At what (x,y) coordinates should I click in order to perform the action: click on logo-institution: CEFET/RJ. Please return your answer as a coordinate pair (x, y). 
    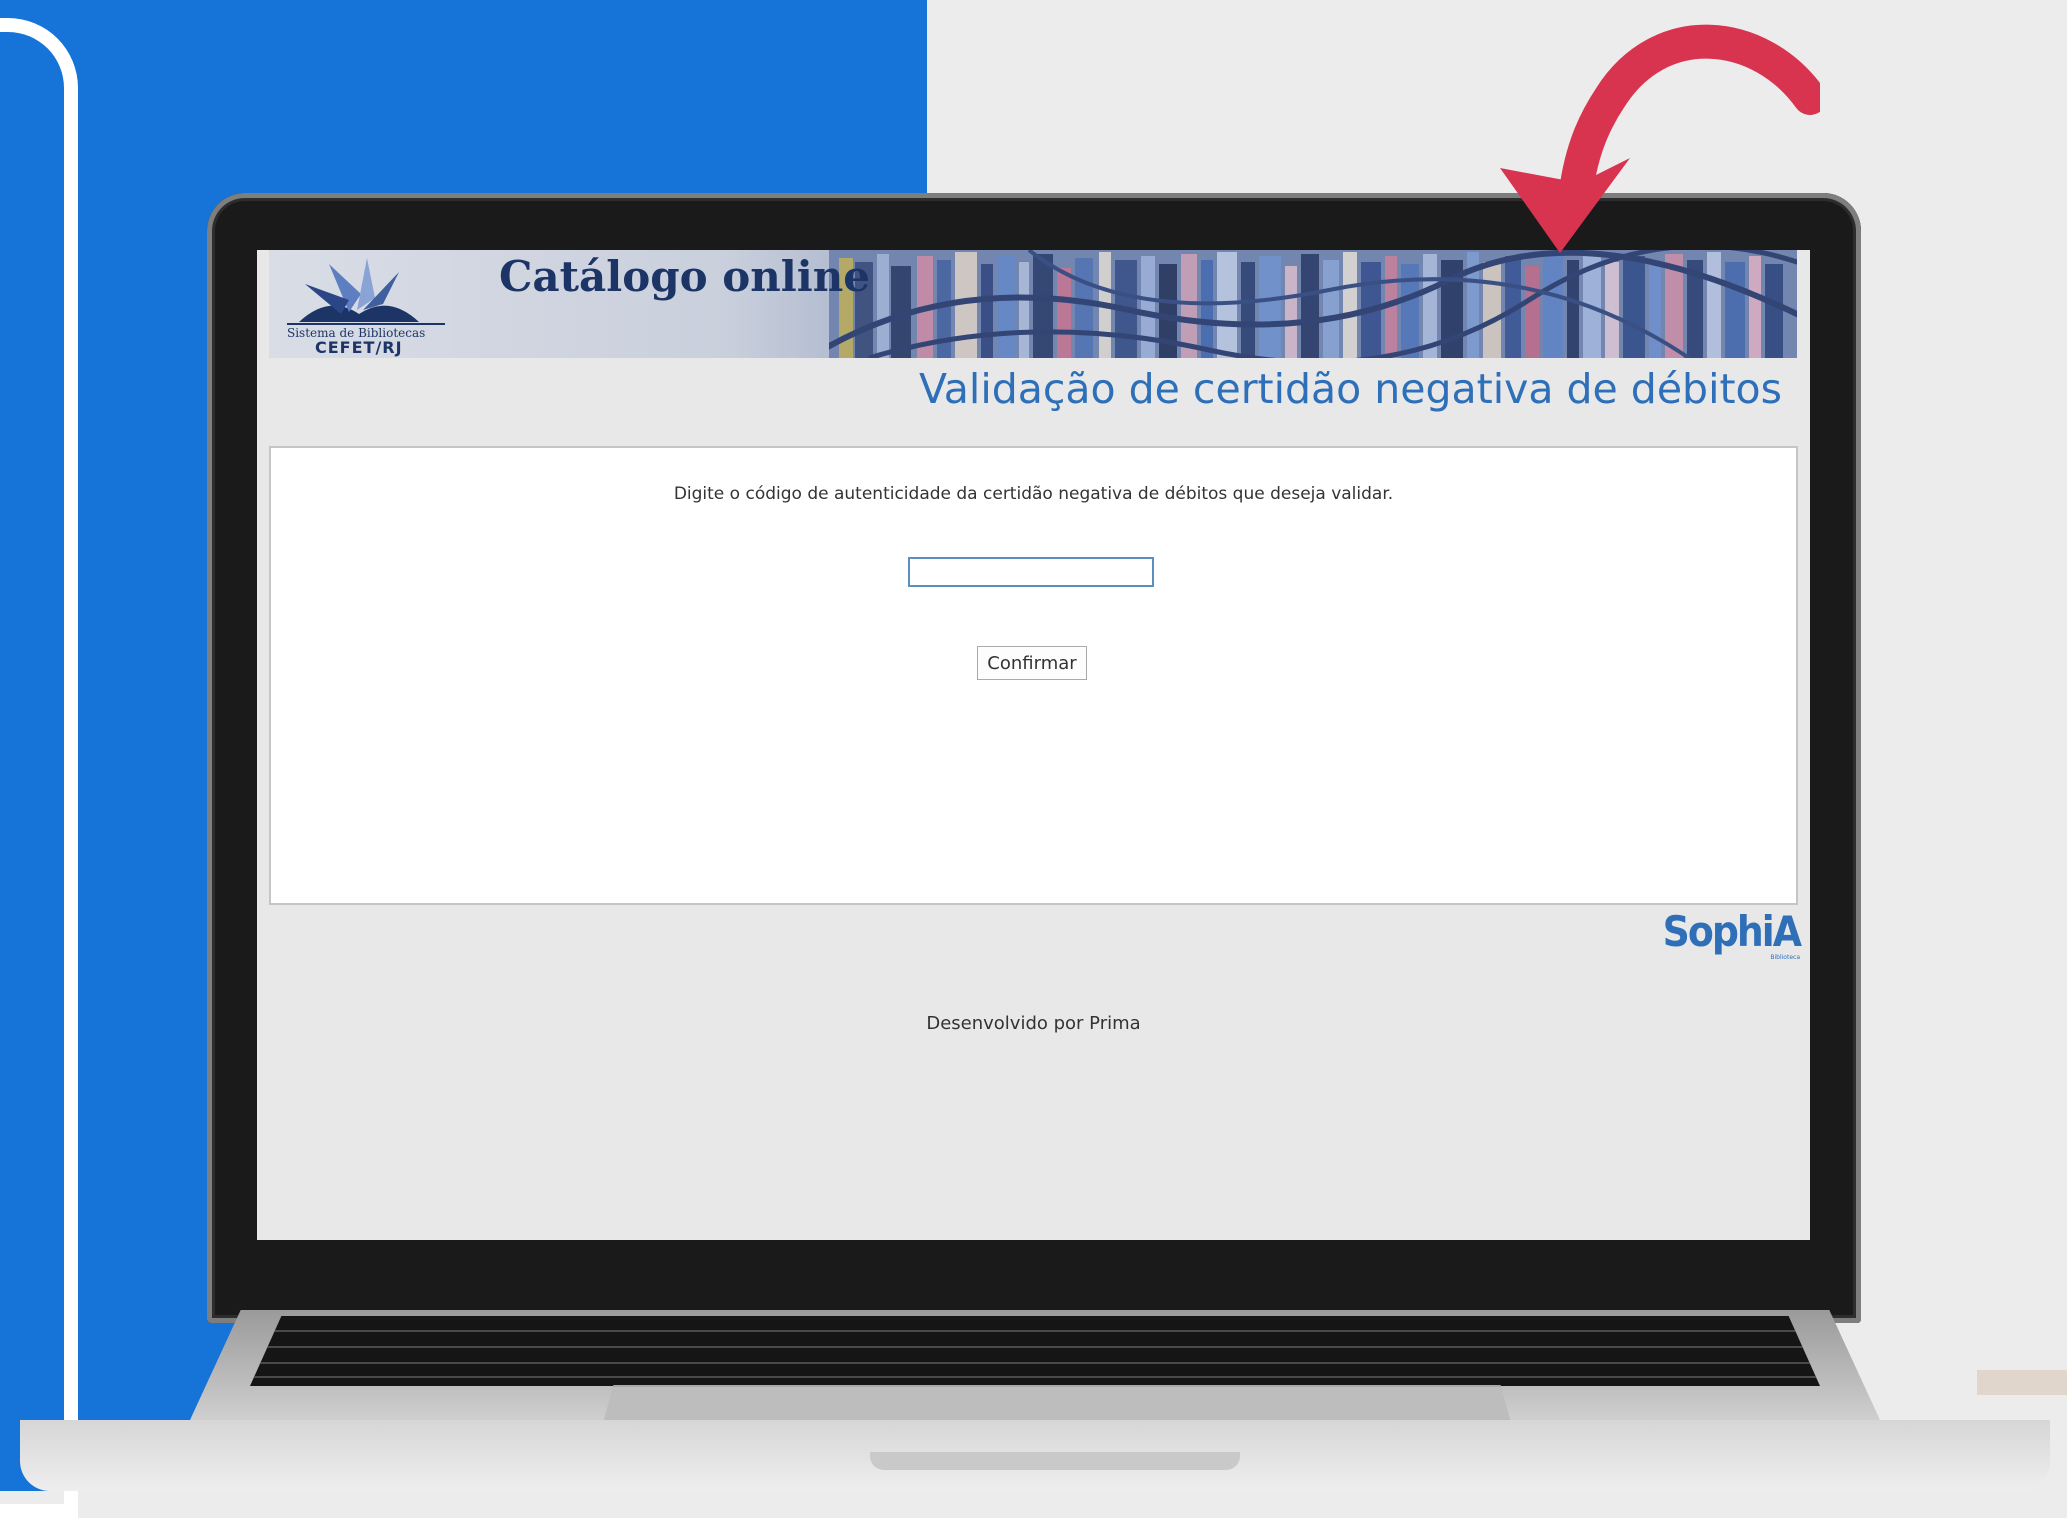
    Looking at the image, I should click on (359, 347).